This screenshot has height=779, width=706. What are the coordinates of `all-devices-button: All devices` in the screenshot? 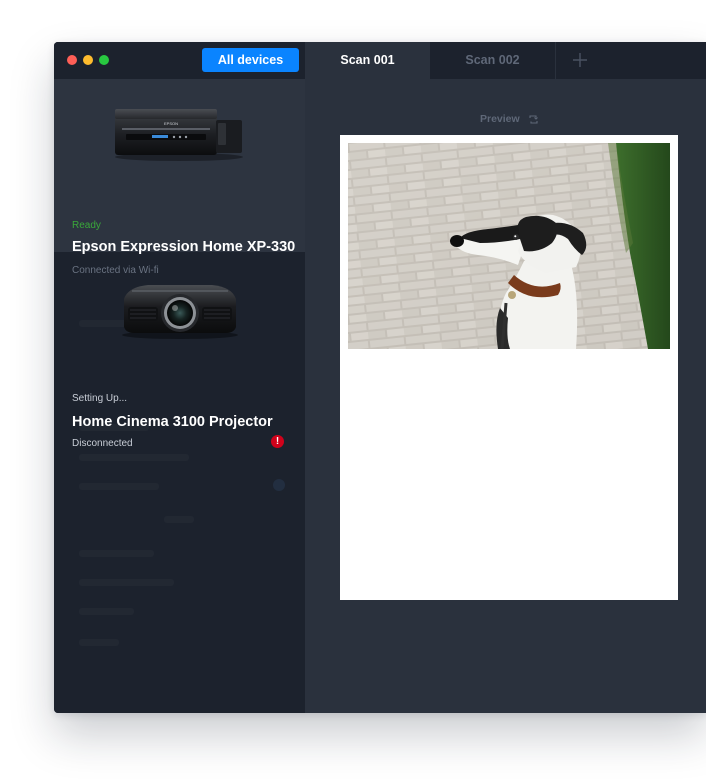 It's located at (250, 60).